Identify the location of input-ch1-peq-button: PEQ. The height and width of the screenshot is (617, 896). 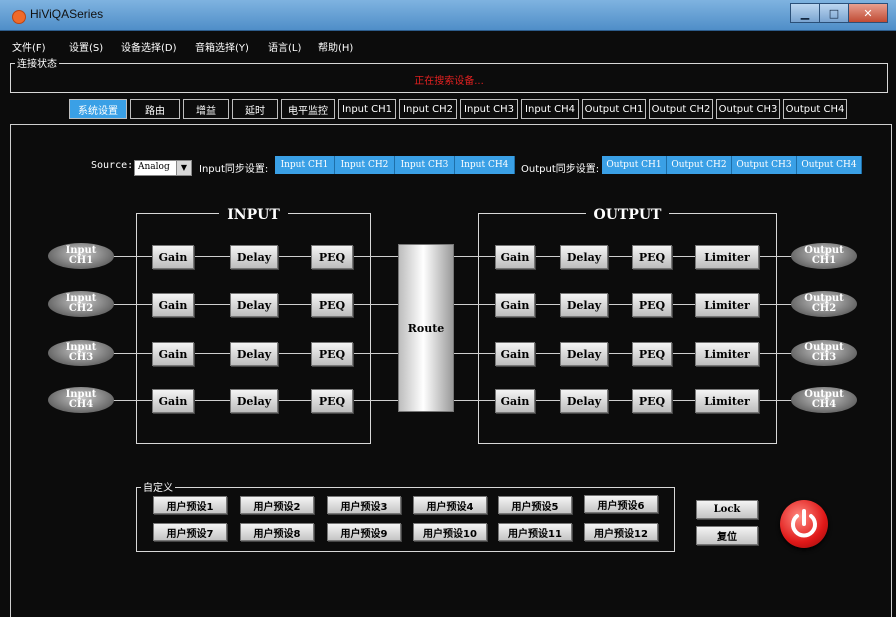
(332, 257).